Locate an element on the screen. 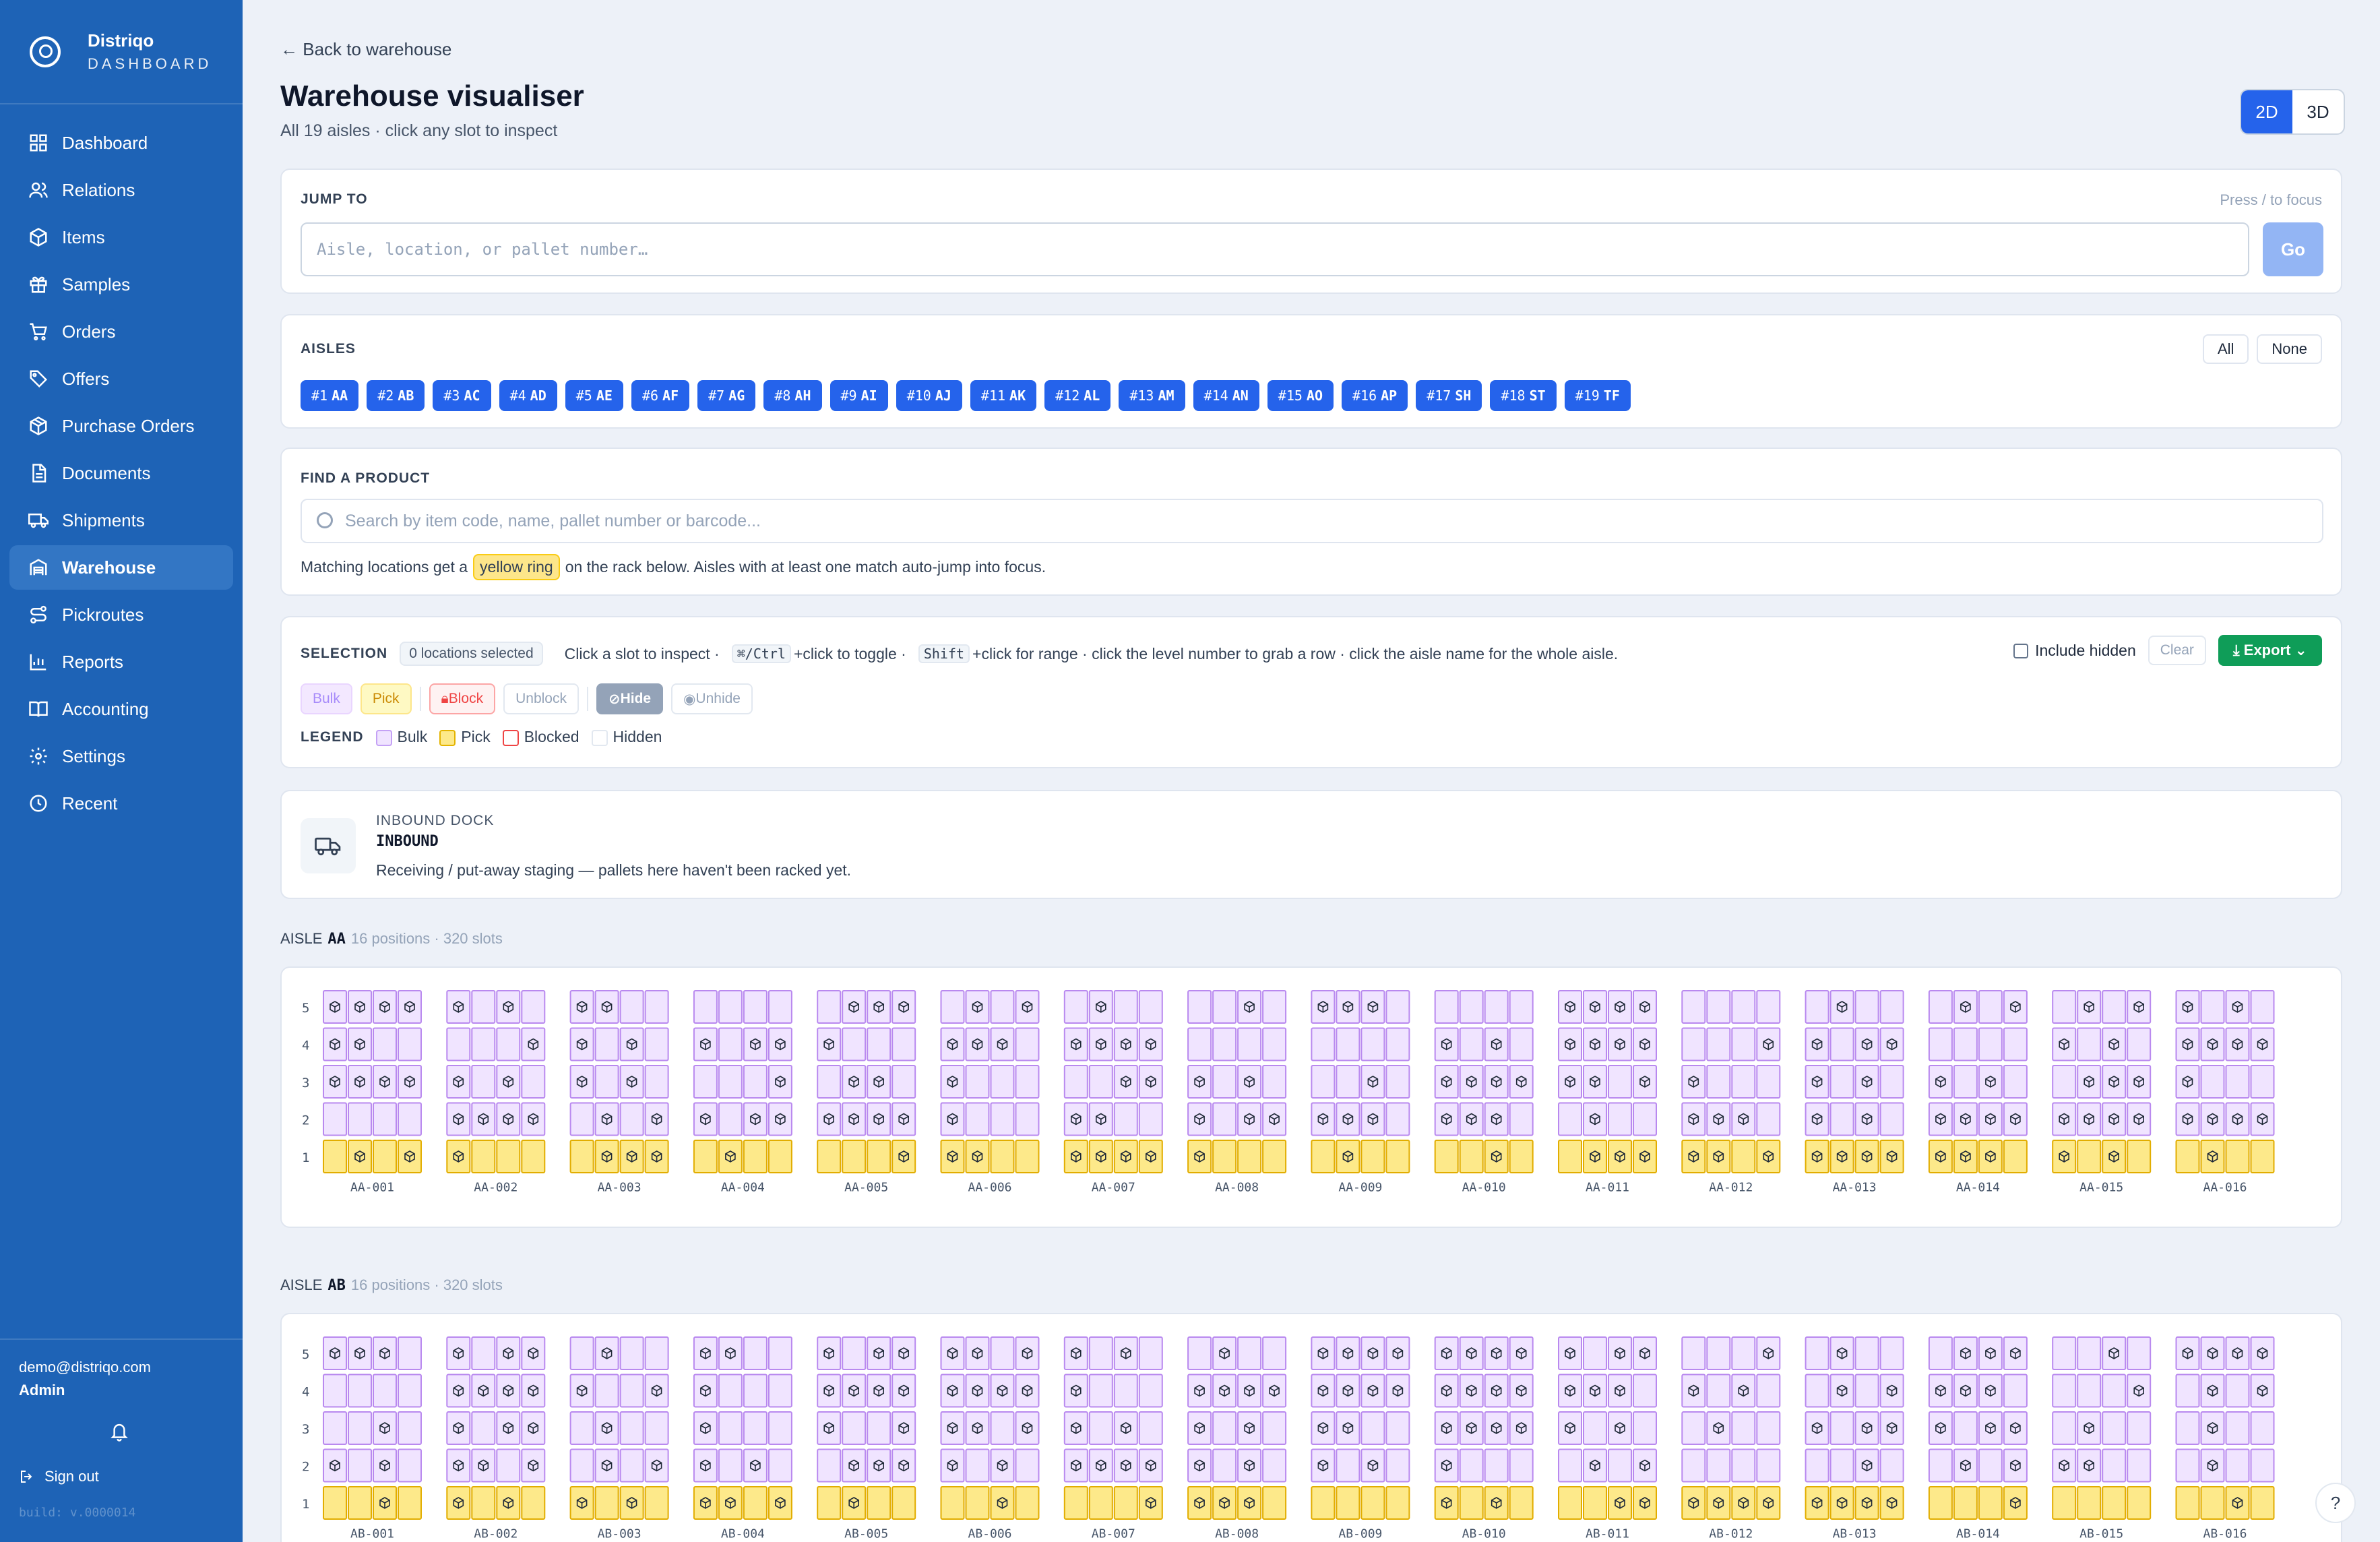  position-label: AA-006 is located at coordinates (989, 1188).